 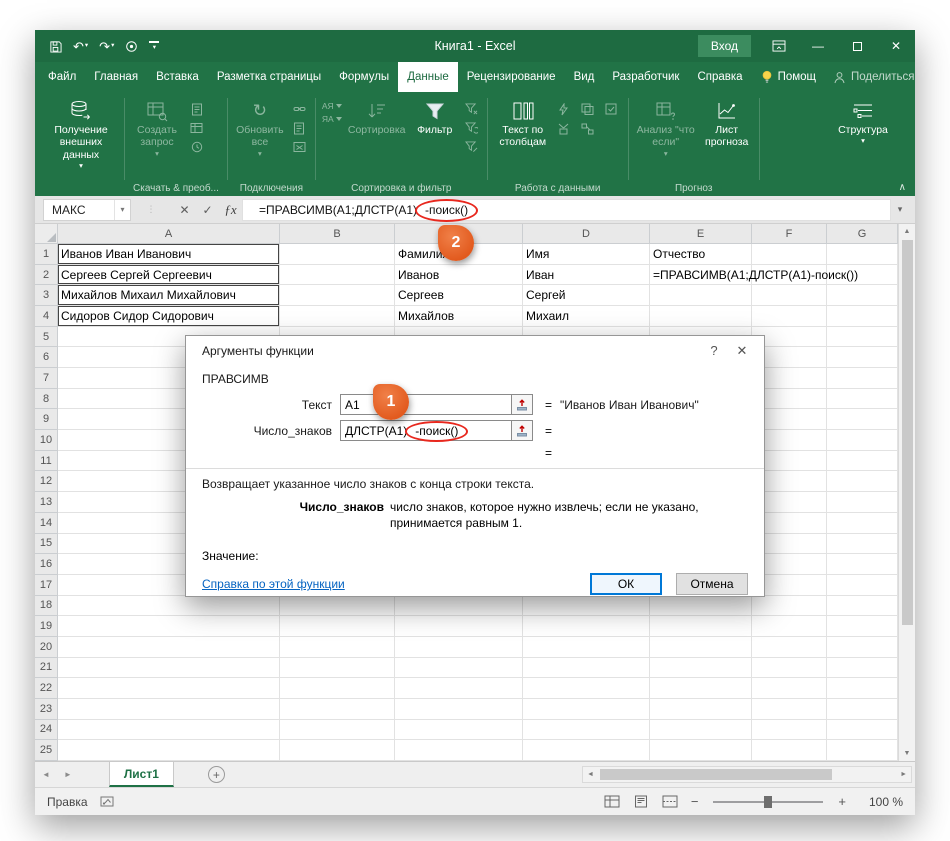 What do you see at coordinates (169, 688) in the screenshot?
I see `cell-A22` at bounding box center [169, 688].